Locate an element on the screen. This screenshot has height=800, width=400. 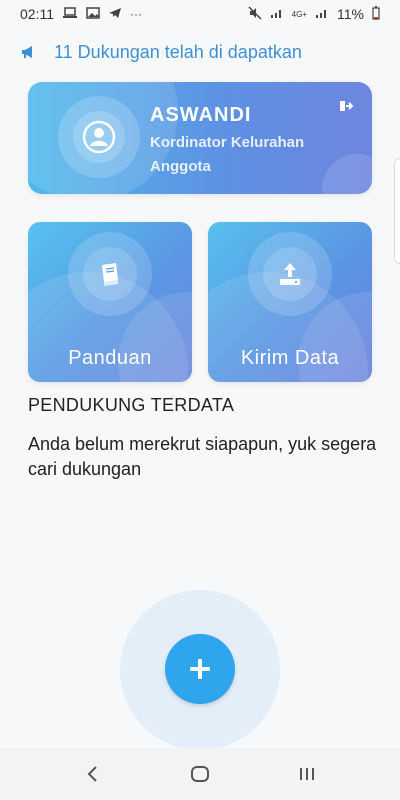
kirim-data-tile: Kirim Data is located at coordinates (290, 302).